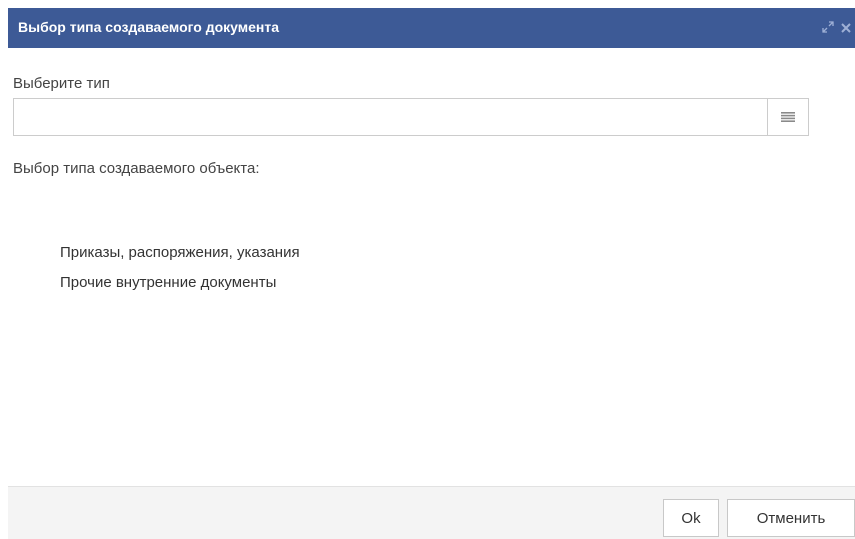 The height and width of the screenshot is (539, 855). What do you see at coordinates (390, 117) in the screenshot?
I see `type-input` at bounding box center [390, 117].